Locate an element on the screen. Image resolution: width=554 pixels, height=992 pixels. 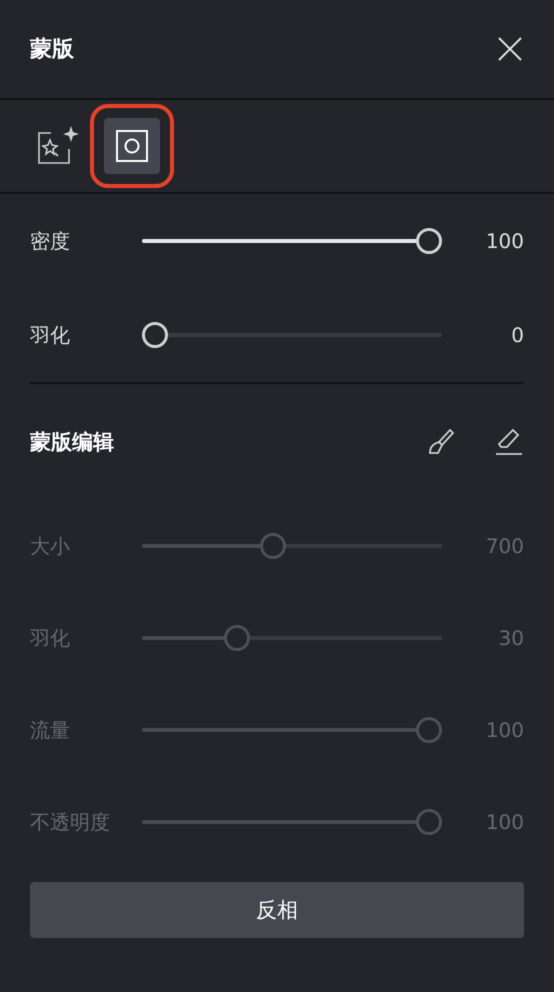
slider-label: 不透明度 is located at coordinates (70, 822).